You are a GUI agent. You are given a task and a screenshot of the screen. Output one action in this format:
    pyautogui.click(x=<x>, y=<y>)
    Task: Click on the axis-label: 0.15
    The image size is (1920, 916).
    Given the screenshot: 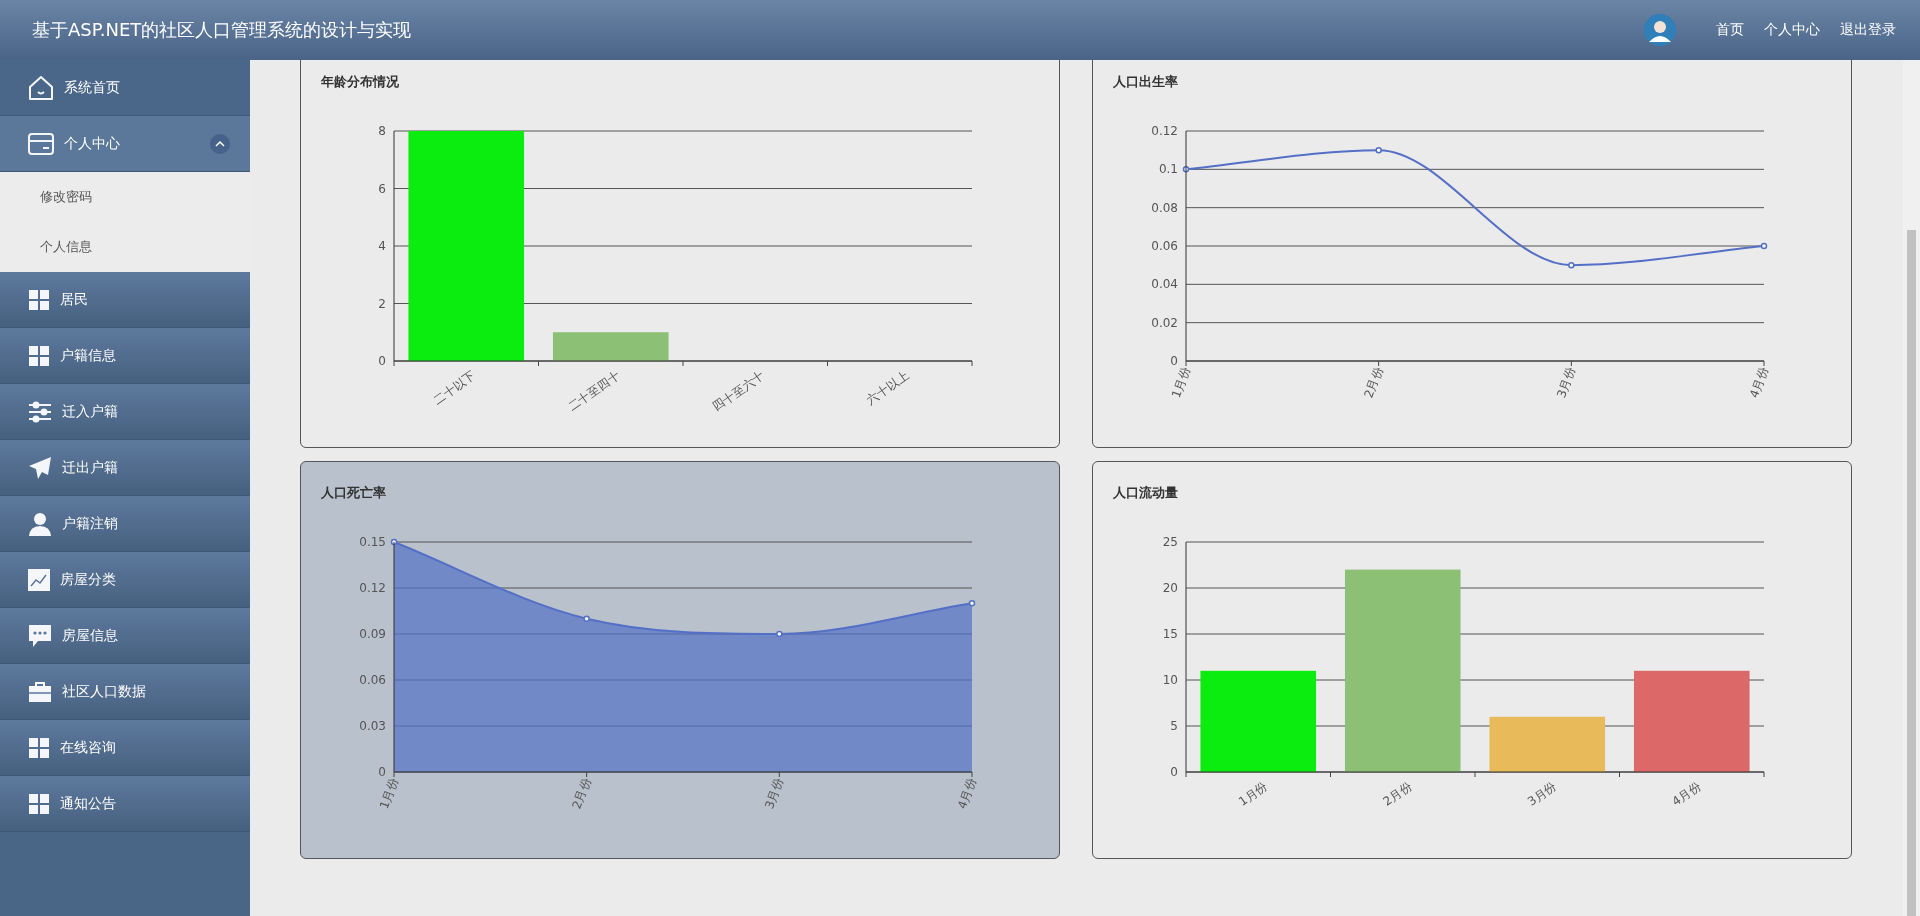 What is the action you would take?
    pyautogui.click(x=372, y=542)
    